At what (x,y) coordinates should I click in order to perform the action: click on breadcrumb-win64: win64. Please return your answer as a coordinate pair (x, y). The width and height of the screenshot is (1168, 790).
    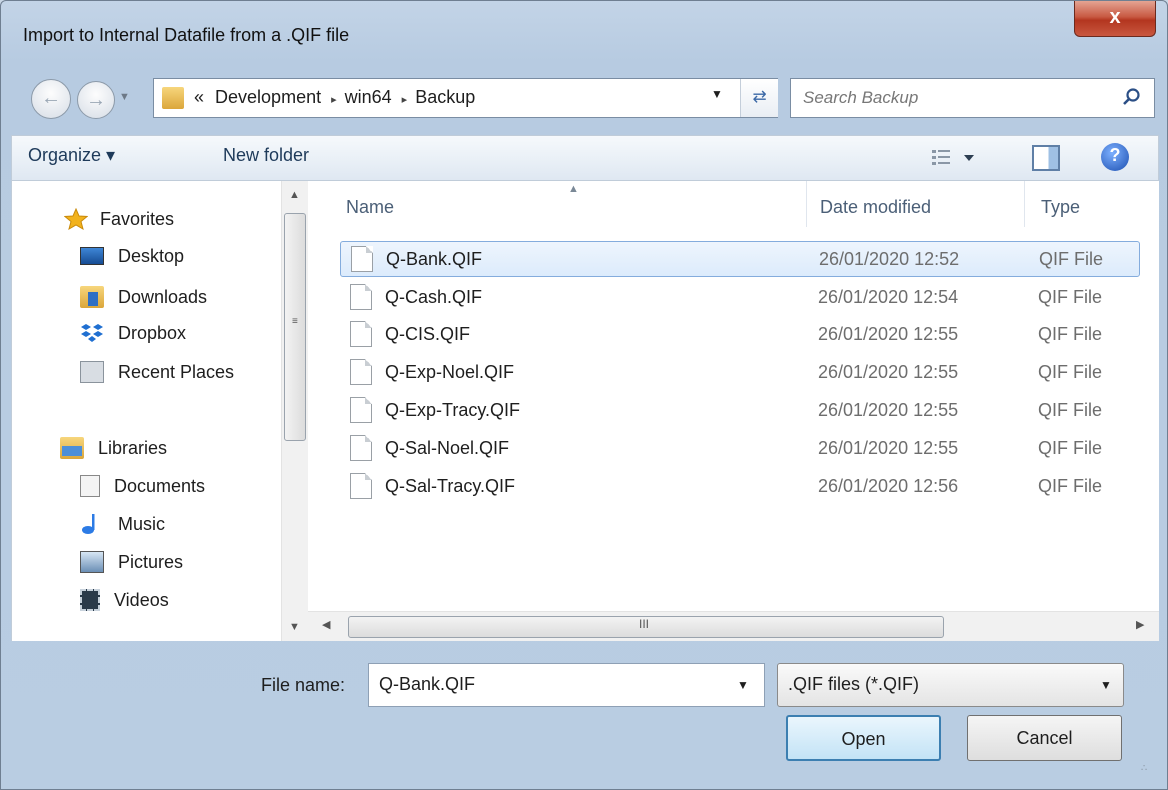
    Looking at the image, I should click on (368, 97).